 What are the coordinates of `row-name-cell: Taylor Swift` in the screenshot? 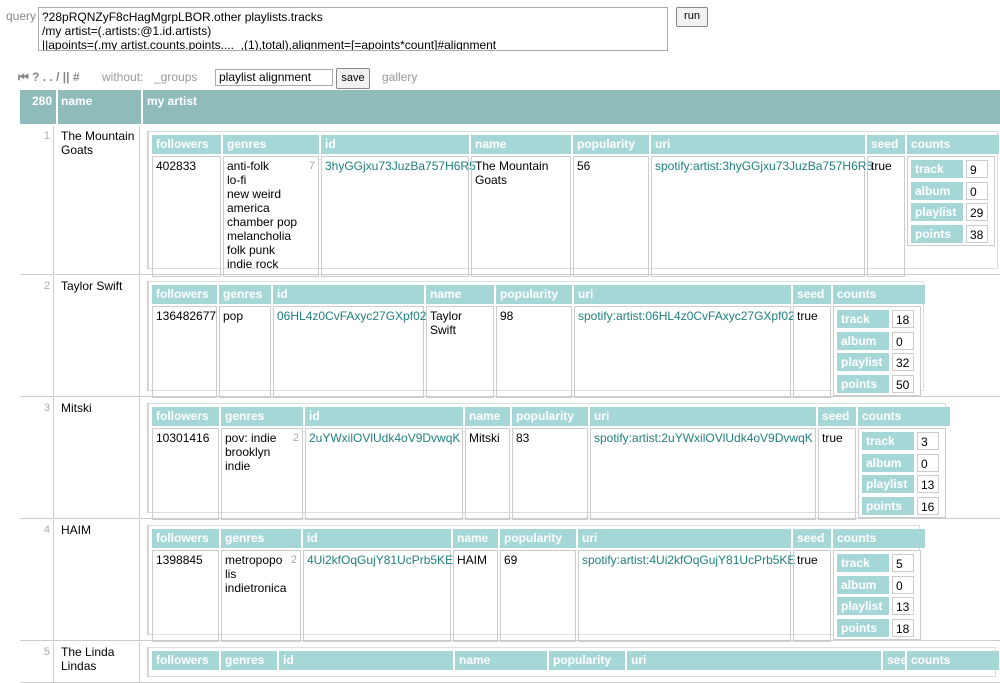 It's located at (98, 336).